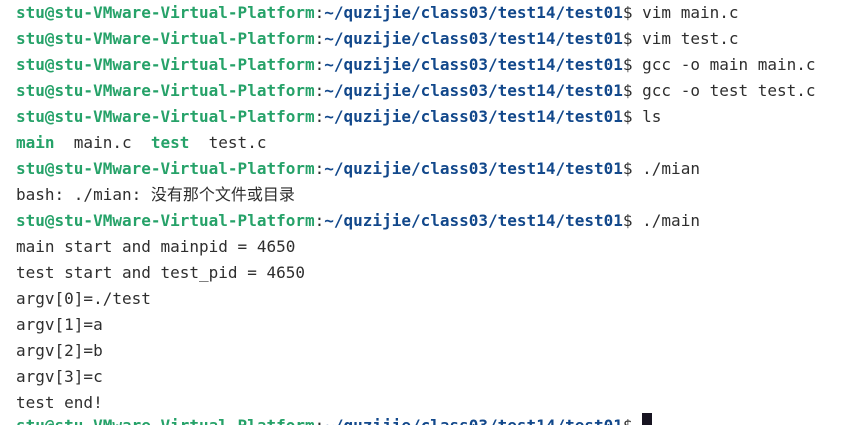 The height and width of the screenshot is (425, 853). Describe the element at coordinates (59, 350) in the screenshot. I see `program-output: argv[2]=b` at that location.